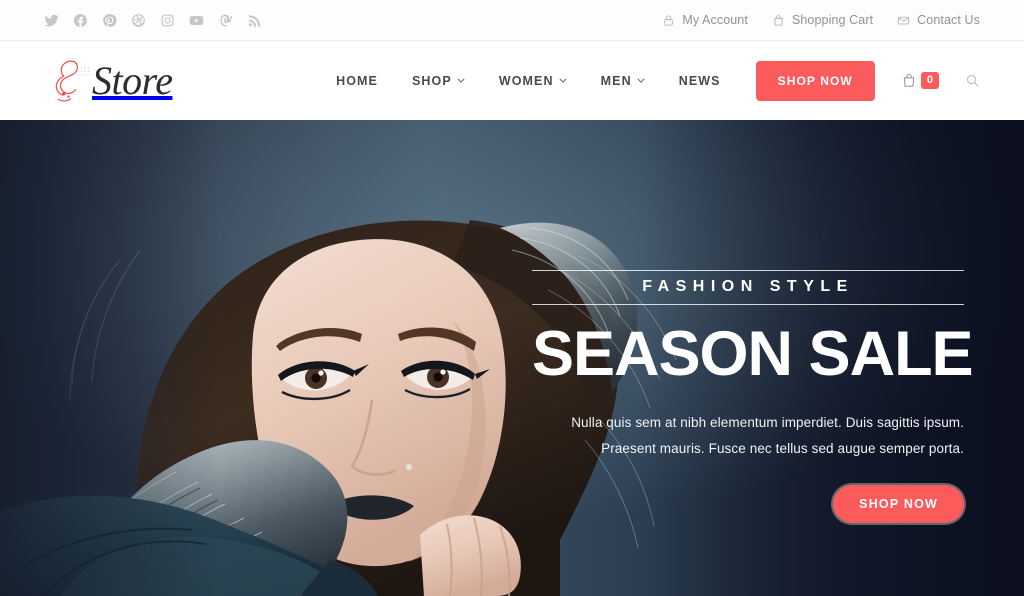  I want to click on cart-count-badge: 0, so click(929, 80).